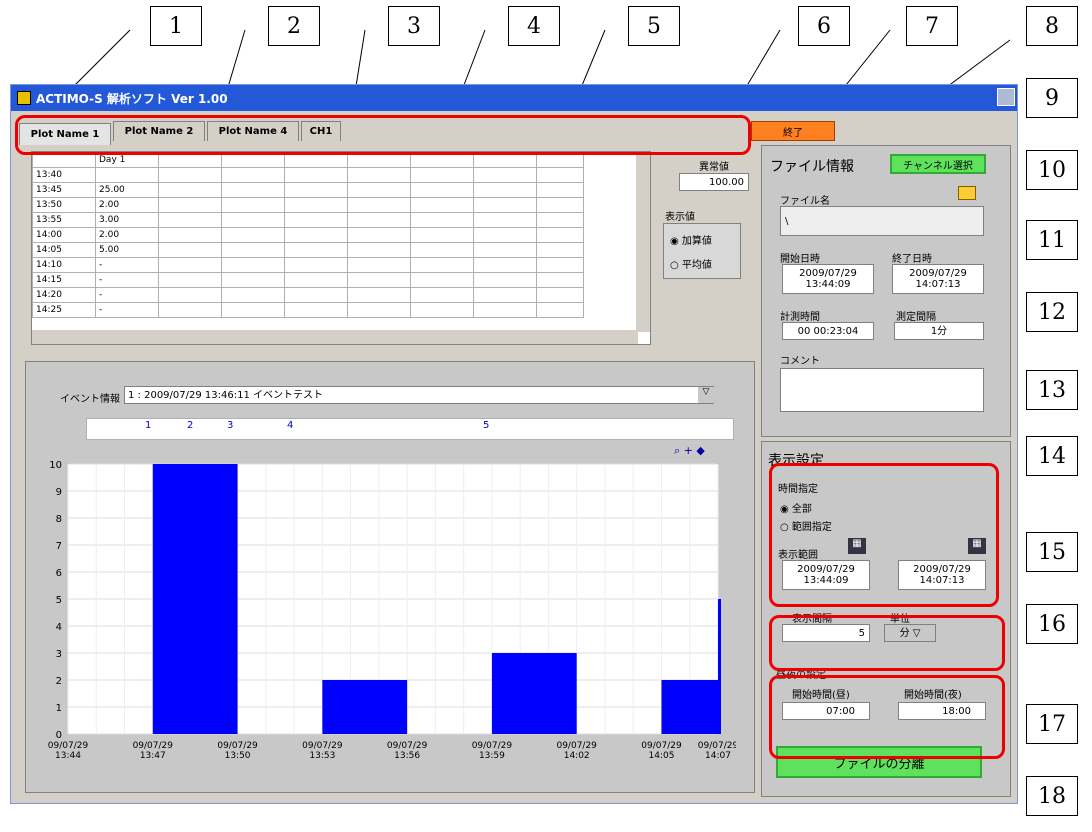  I want to click on callout-15: 15, so click(1052, 552).